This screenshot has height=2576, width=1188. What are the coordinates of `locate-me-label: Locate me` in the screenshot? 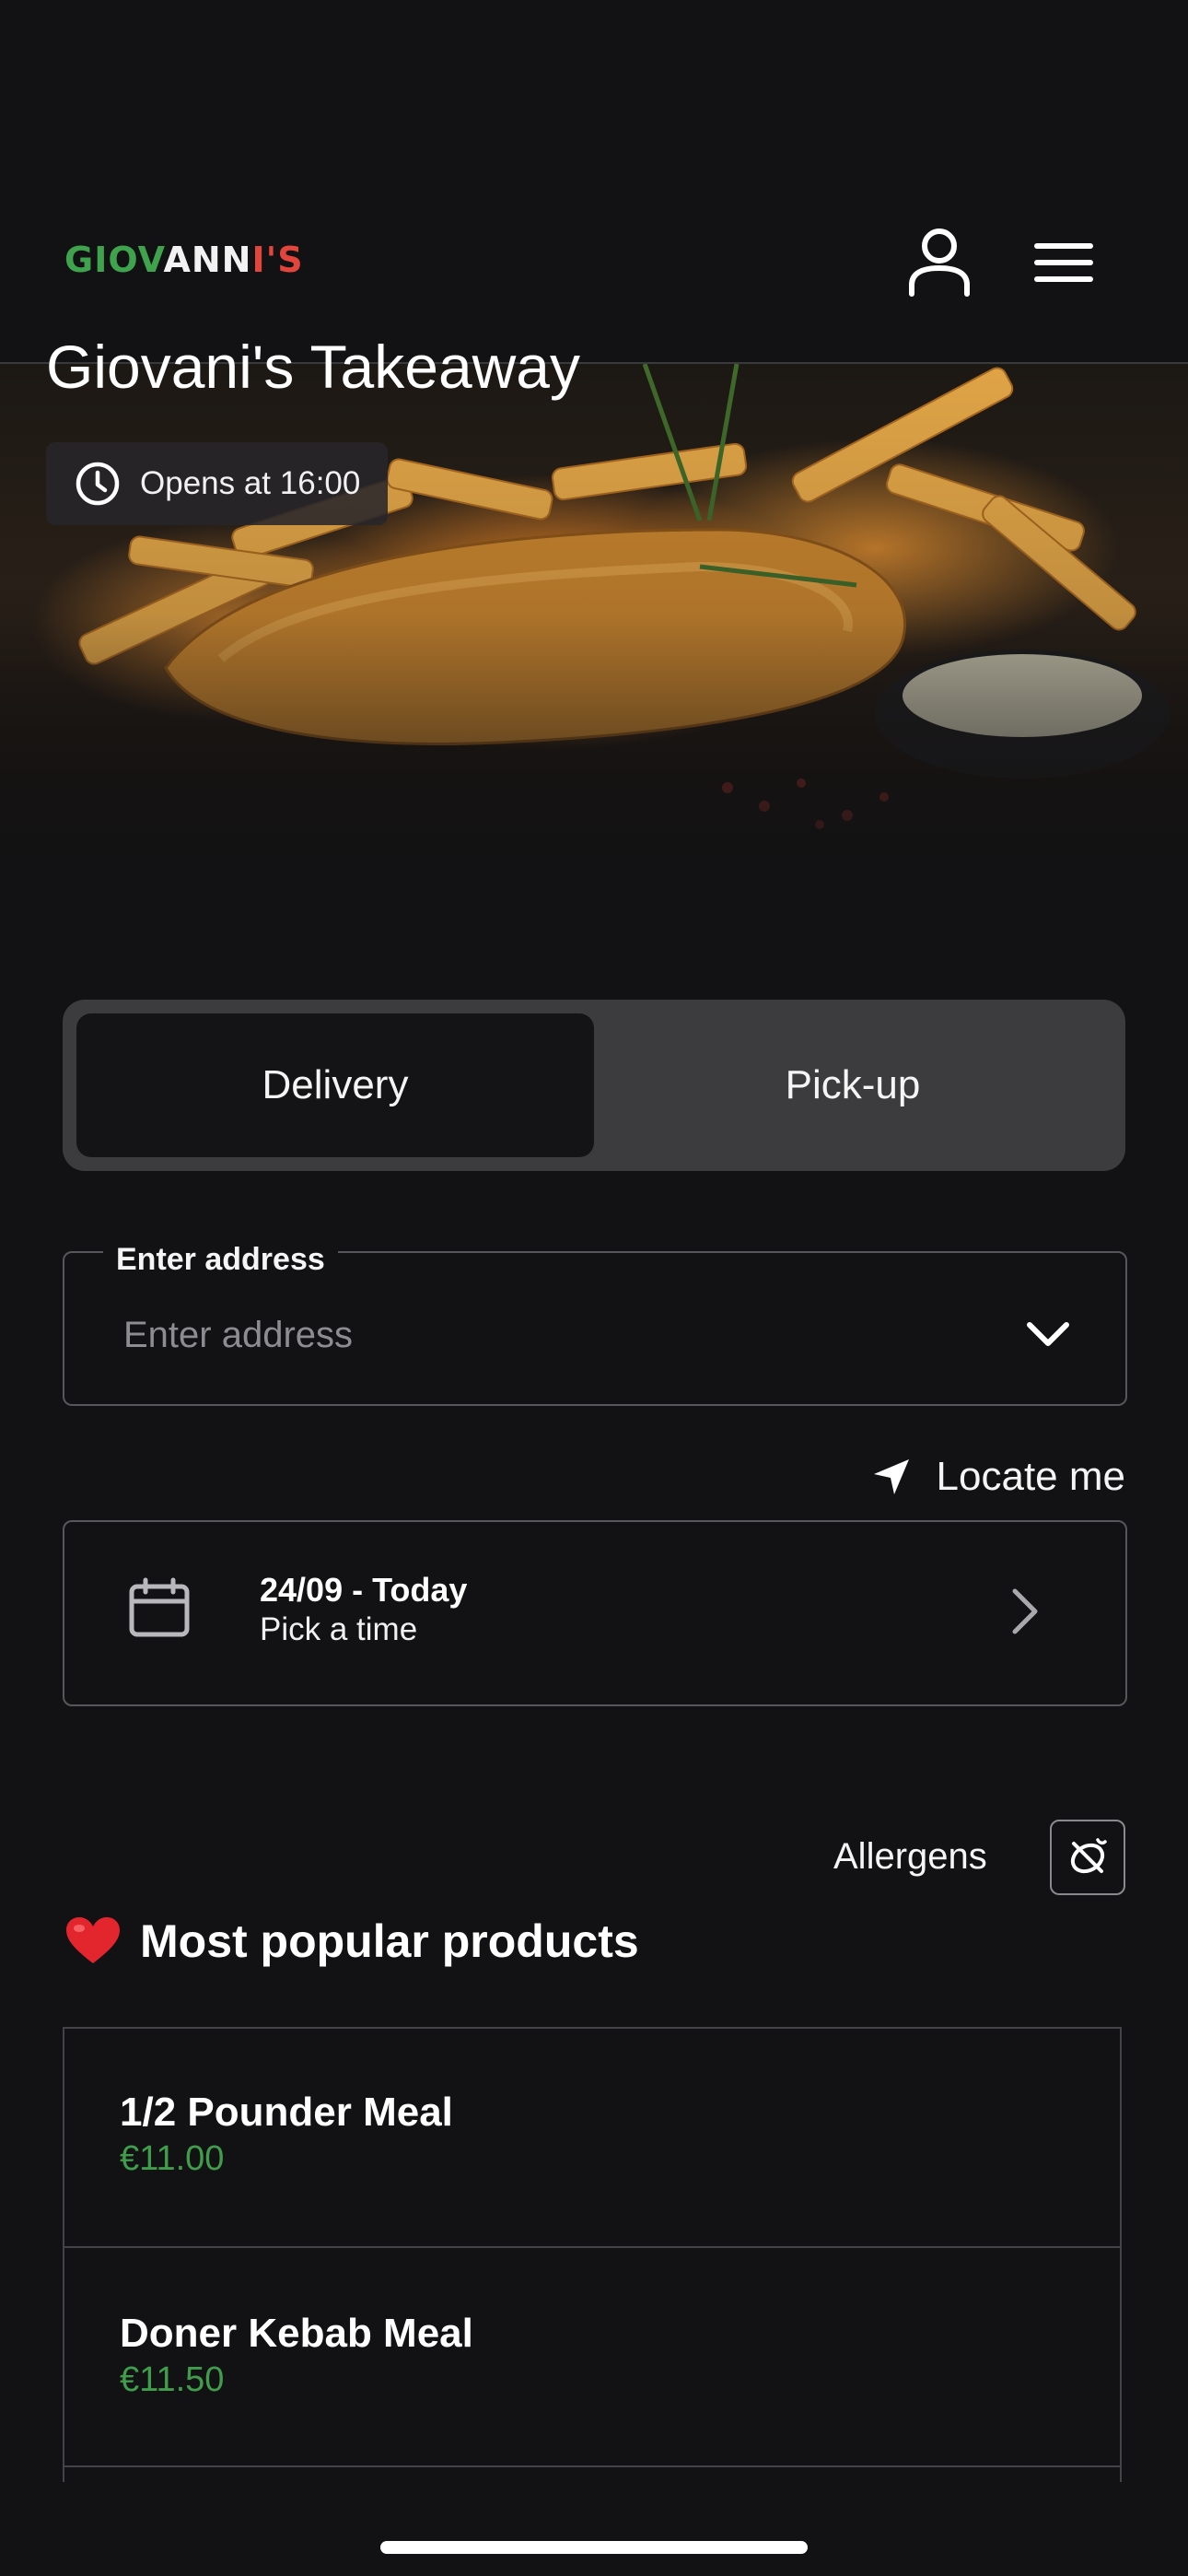 It's located at (1030, 1476).